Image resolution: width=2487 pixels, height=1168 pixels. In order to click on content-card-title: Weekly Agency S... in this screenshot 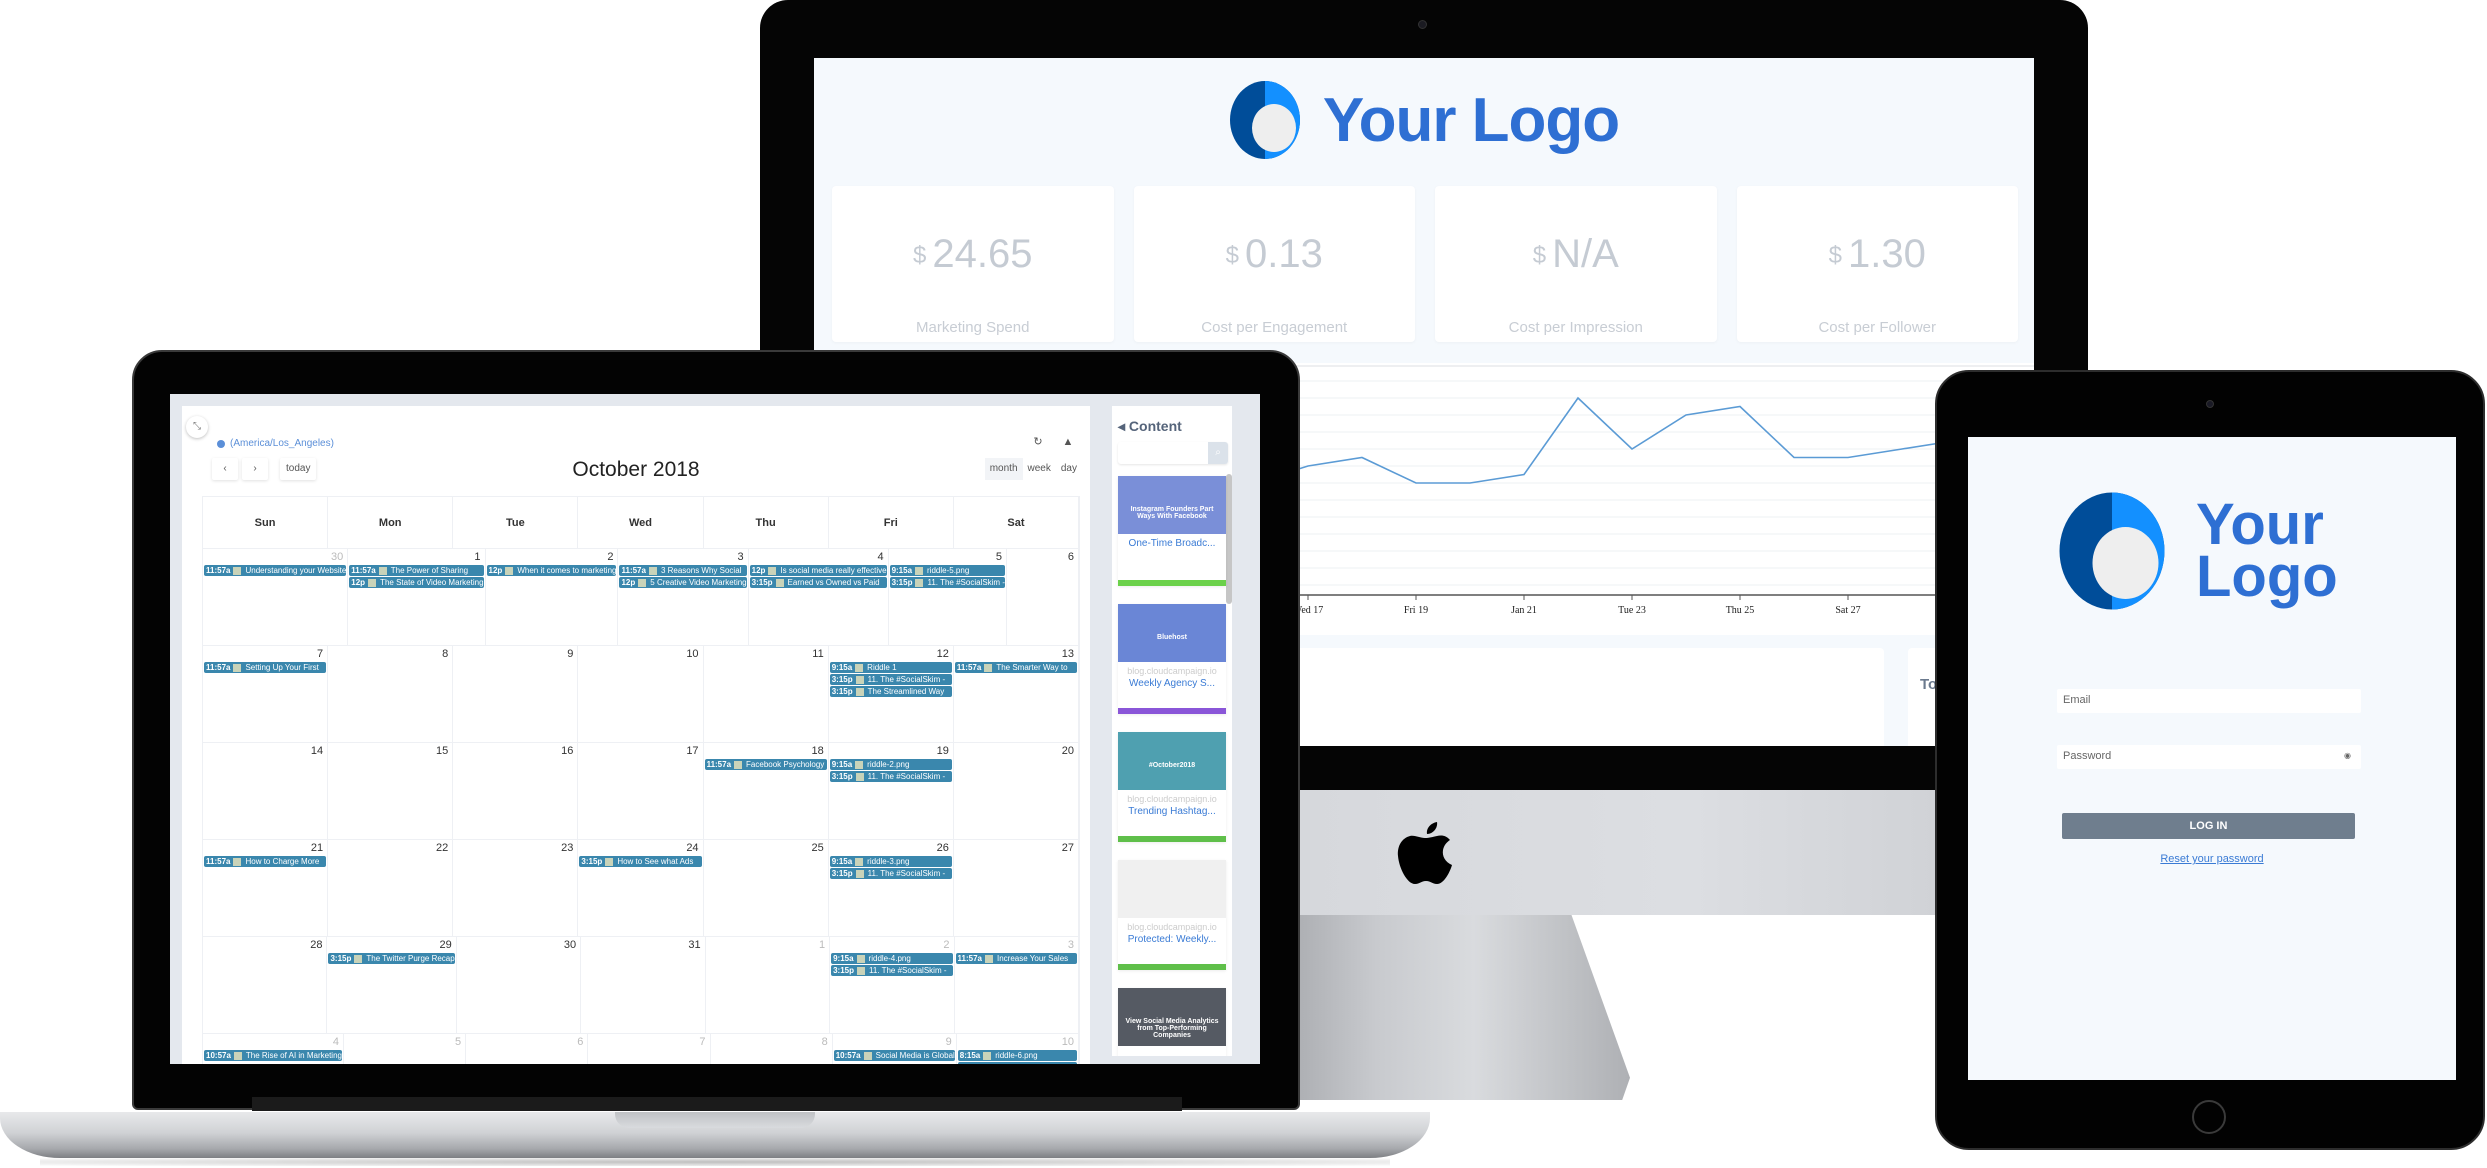, I will do `click(1172, 683)`.